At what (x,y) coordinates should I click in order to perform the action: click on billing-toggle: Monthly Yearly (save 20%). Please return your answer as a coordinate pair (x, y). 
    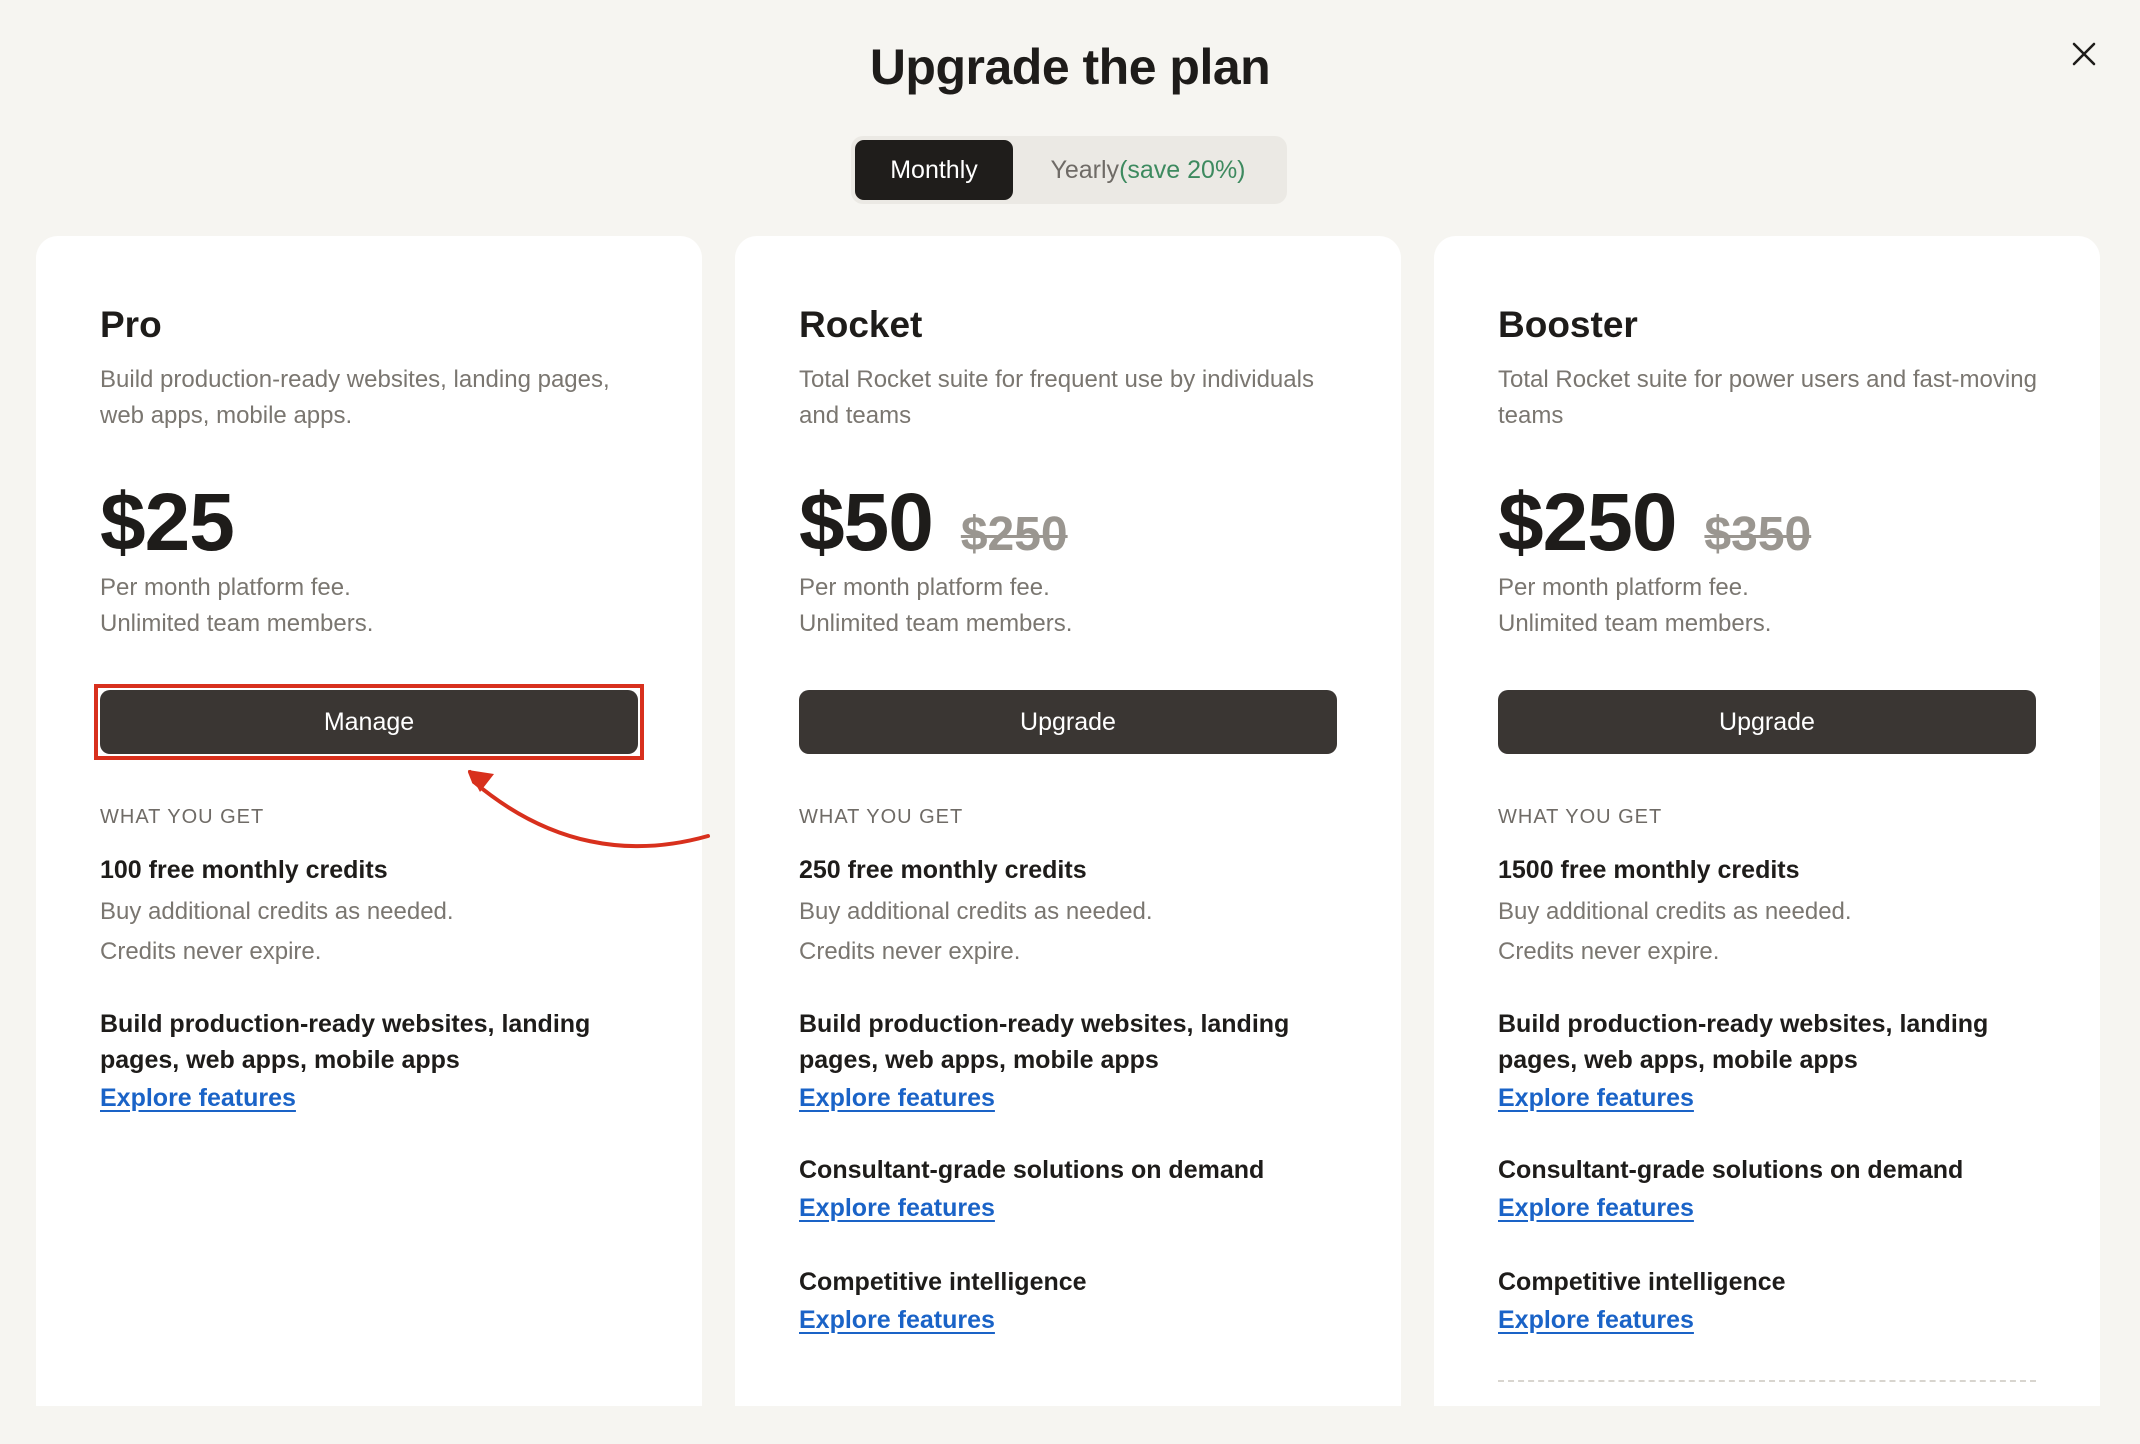
    Looking at the image, I should click on (1069, 170).